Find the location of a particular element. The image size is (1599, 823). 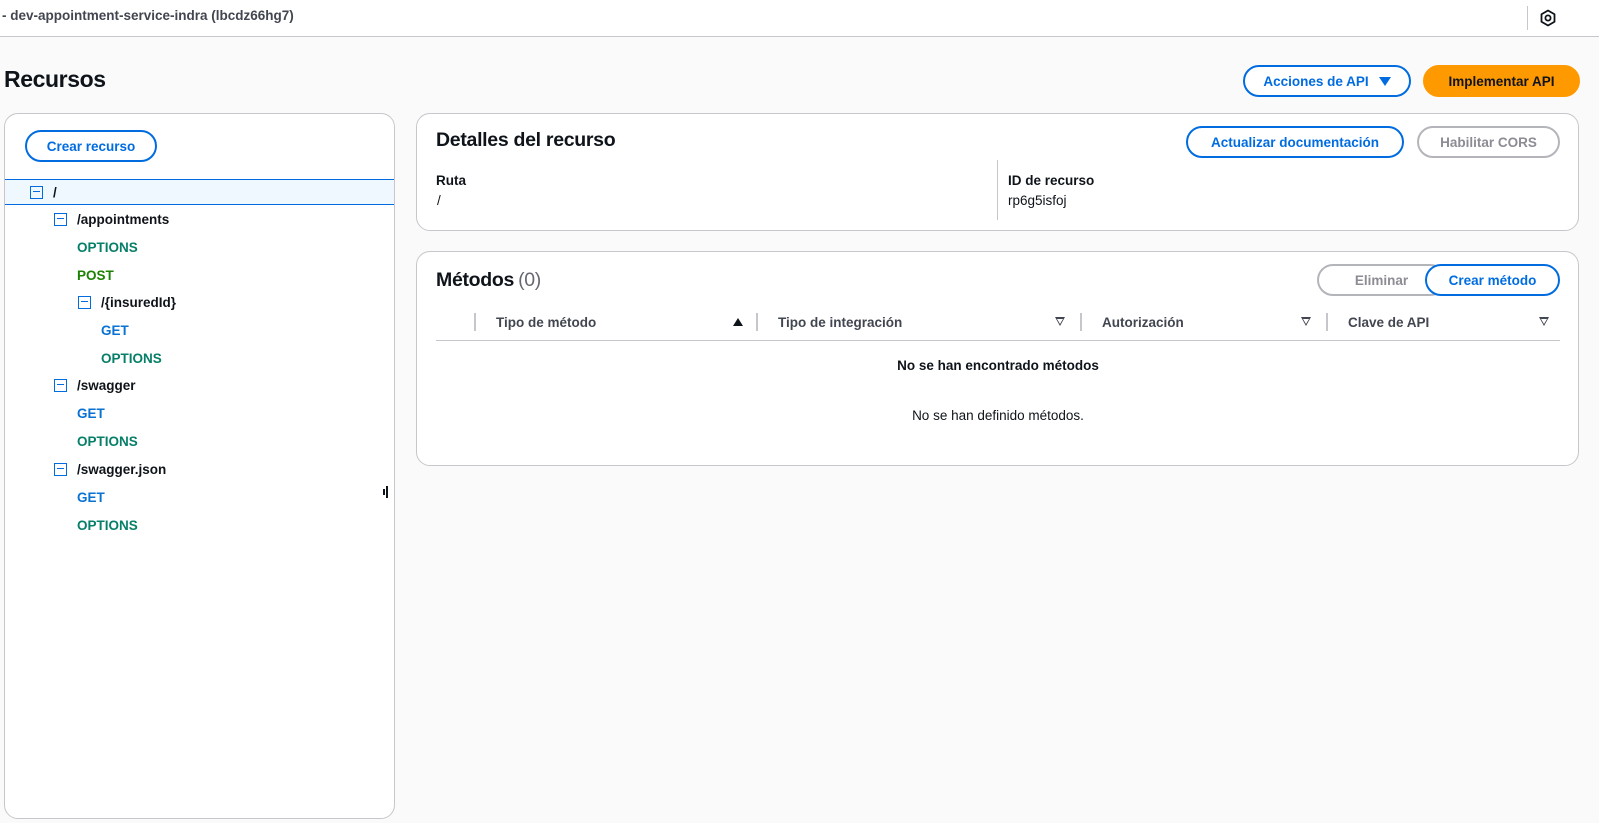

resource-label: / is located at coordinates (55, 192).